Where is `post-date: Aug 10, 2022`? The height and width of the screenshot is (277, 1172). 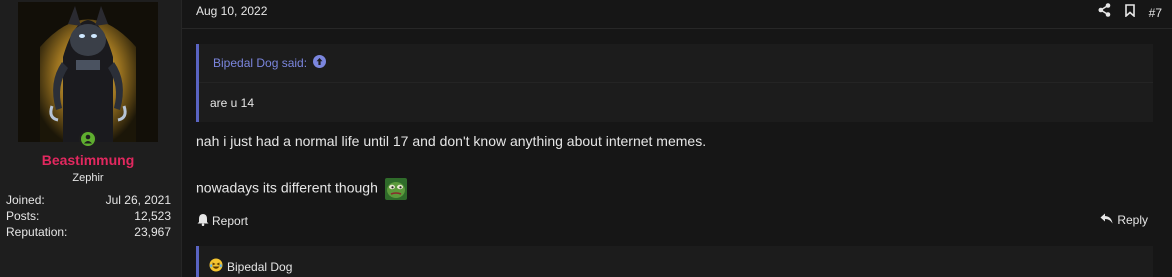
post-date: Aug 10, 2022 is located at coordinates (231, 11).